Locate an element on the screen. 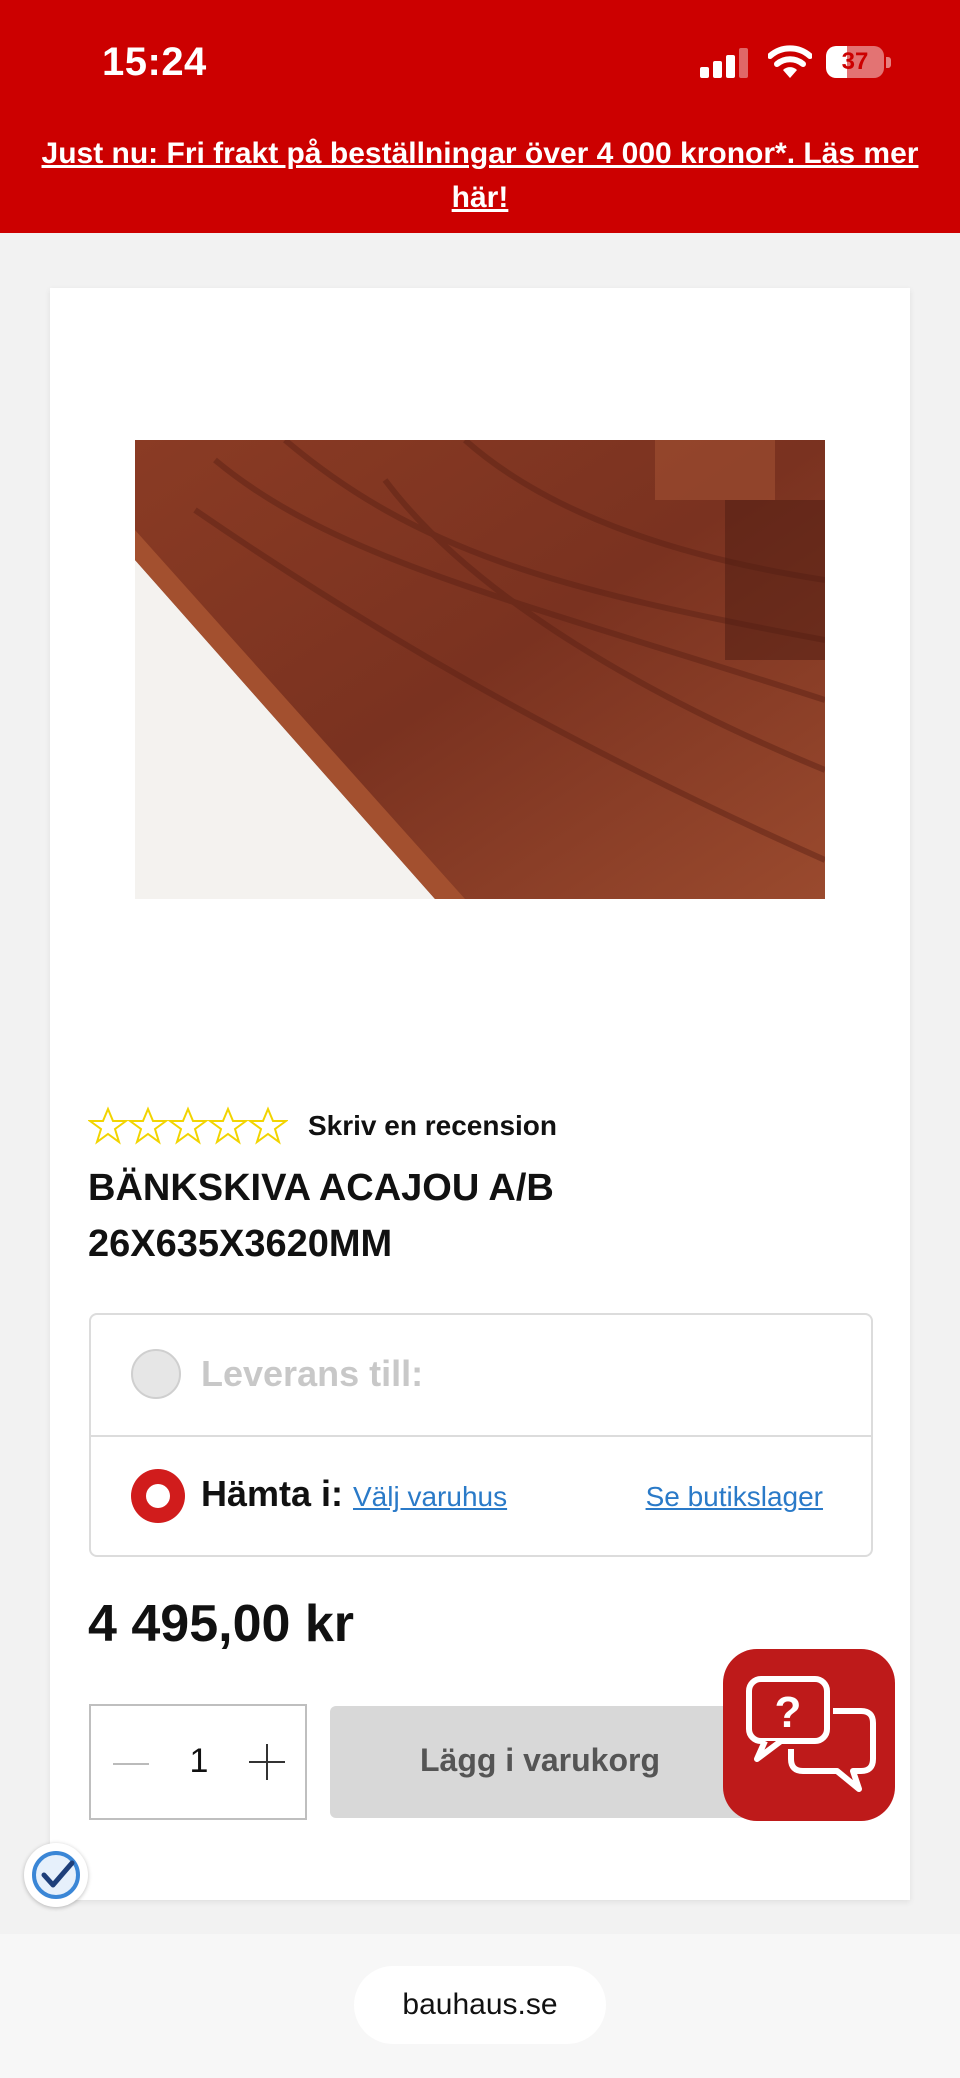 This screenshot has width=960, height=2078. trust-badge is located at coordinates (56, 1875).